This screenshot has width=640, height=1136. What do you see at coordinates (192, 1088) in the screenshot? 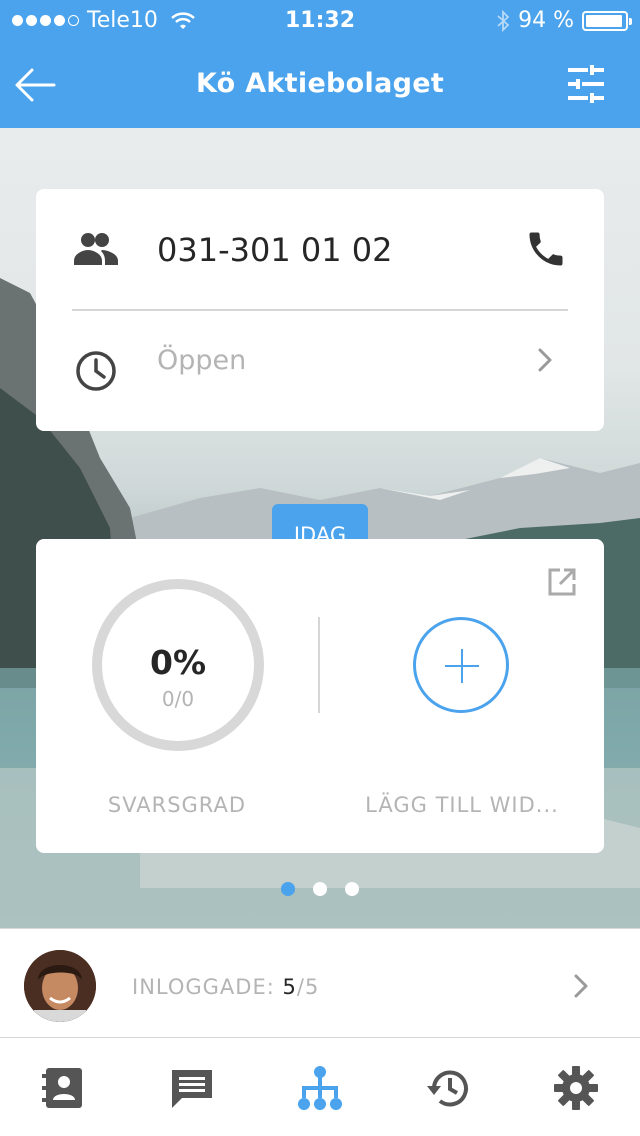
I see `chat-icon` at bounding box center [192, 1088].